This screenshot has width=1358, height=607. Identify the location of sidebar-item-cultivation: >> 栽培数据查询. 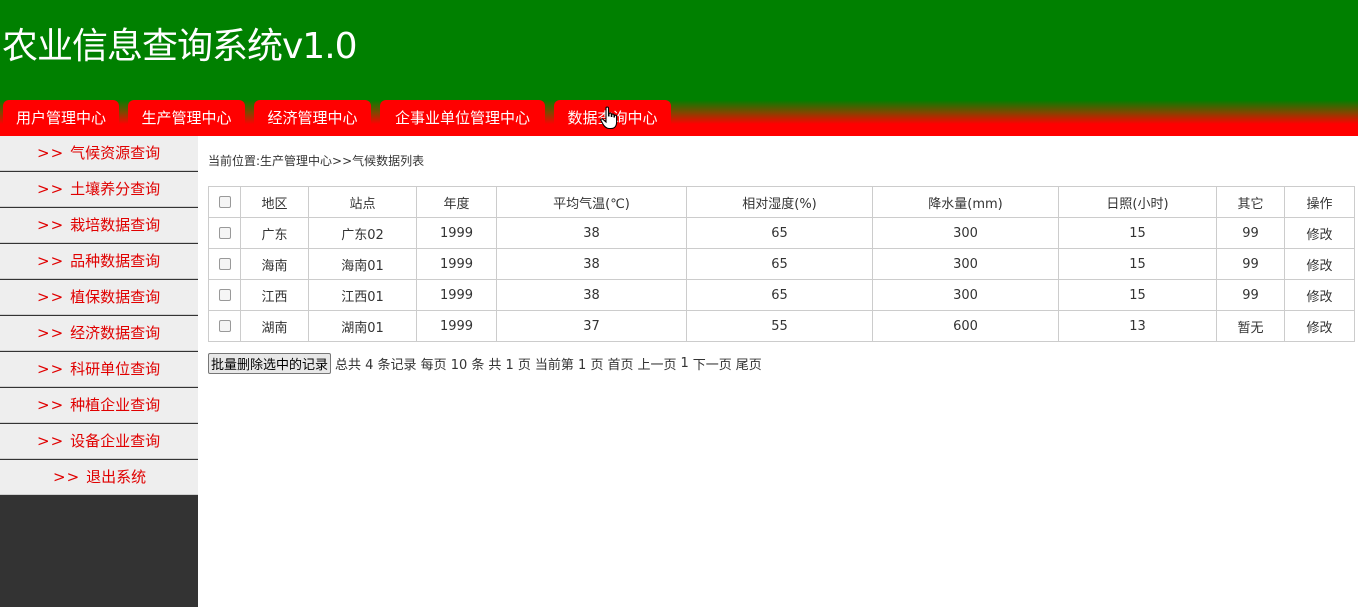
(99, 225).